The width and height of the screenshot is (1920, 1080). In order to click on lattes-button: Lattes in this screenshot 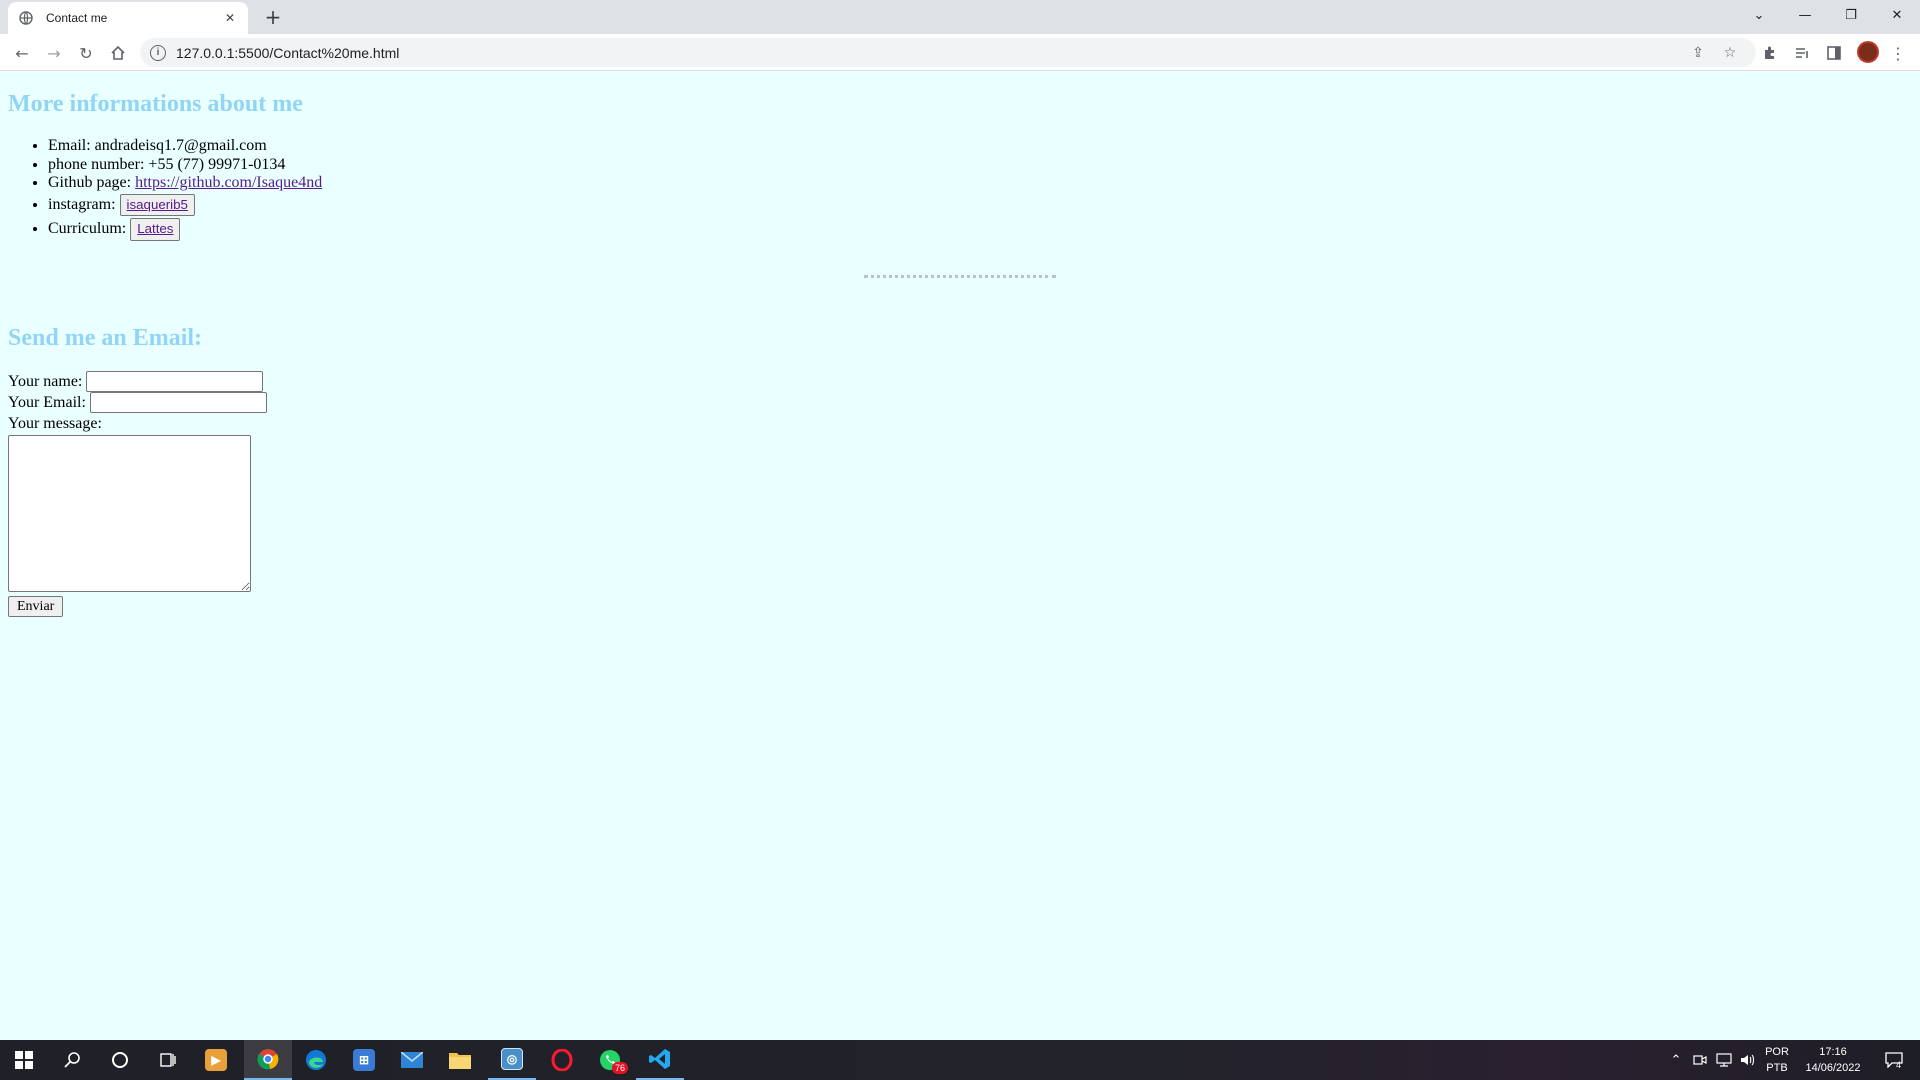, I will do `click(155, 229)`.